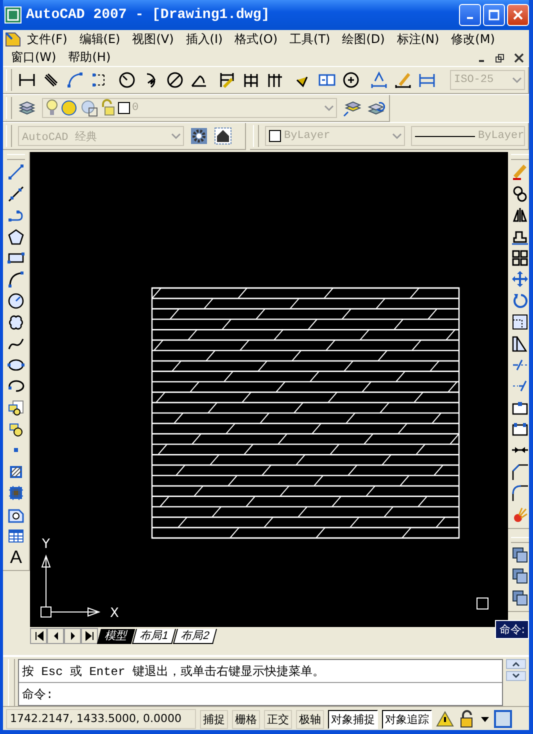 The width and height of the screenshot is (533, 734). Describe the element at coordinates (503, 719) in the screenshot. I see `clean-screen-icon` at that location.